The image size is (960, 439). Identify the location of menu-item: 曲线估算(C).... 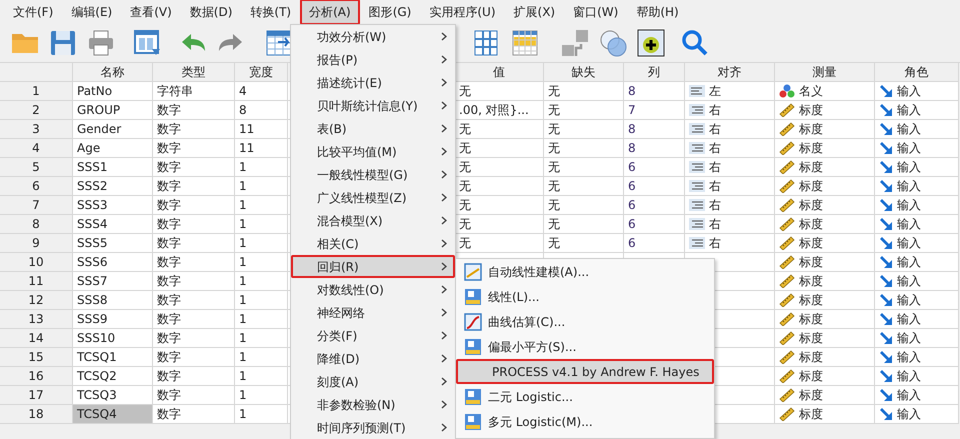
(585, 321).